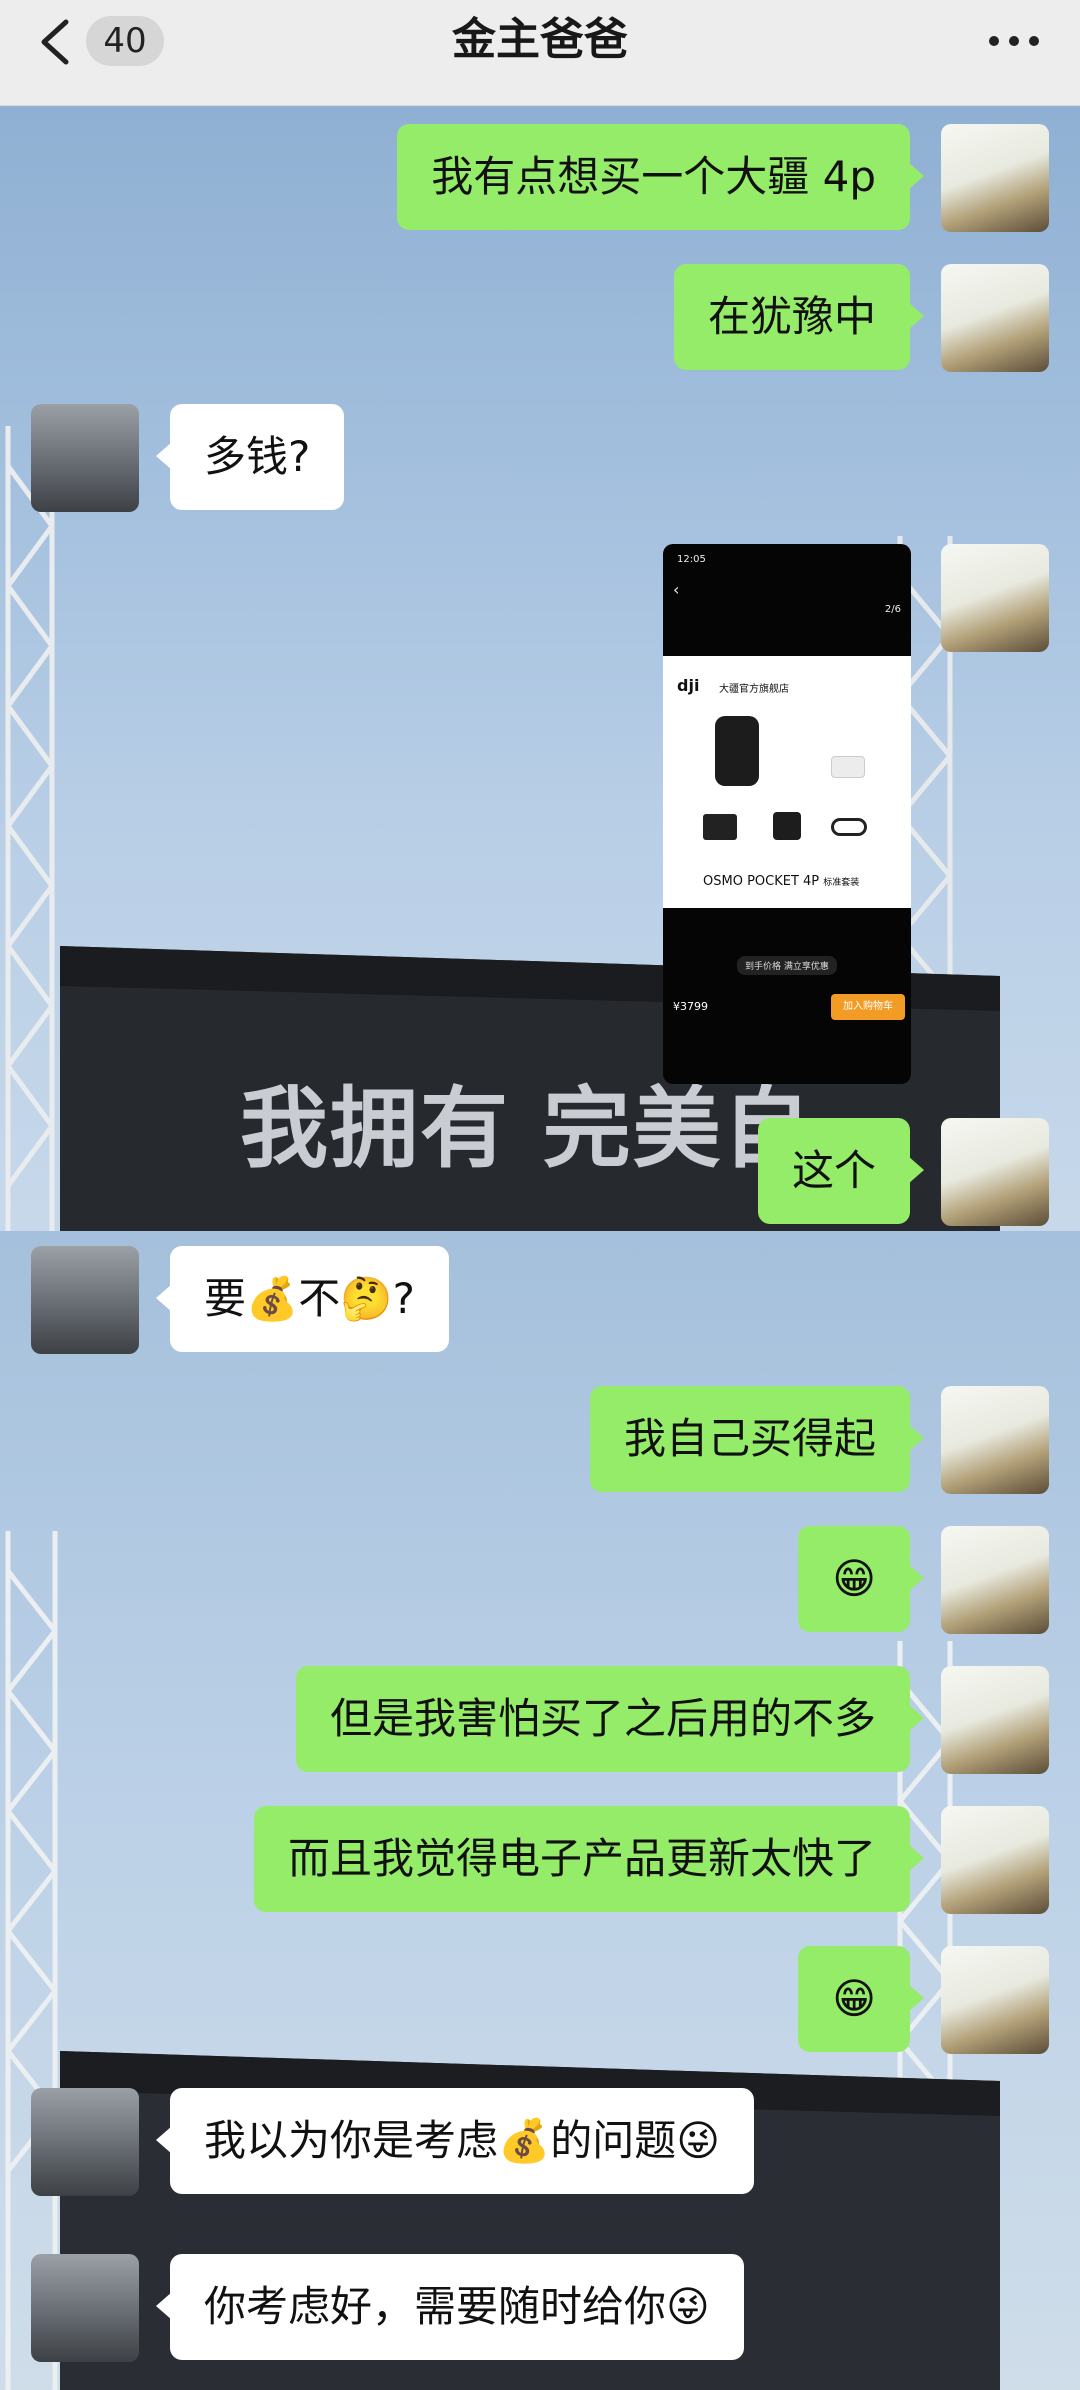  What do you see at coordinates (737, 751) in the screenshot?
I see `gimbal-camera` at bounding box center [737, 751].